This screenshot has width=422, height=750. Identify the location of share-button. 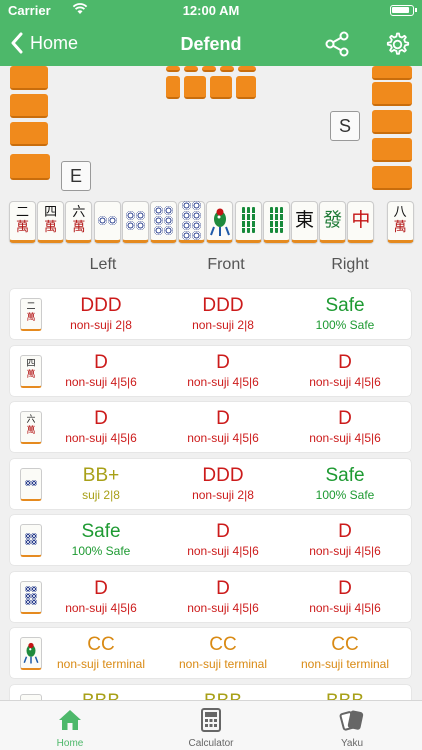
(337, 46).